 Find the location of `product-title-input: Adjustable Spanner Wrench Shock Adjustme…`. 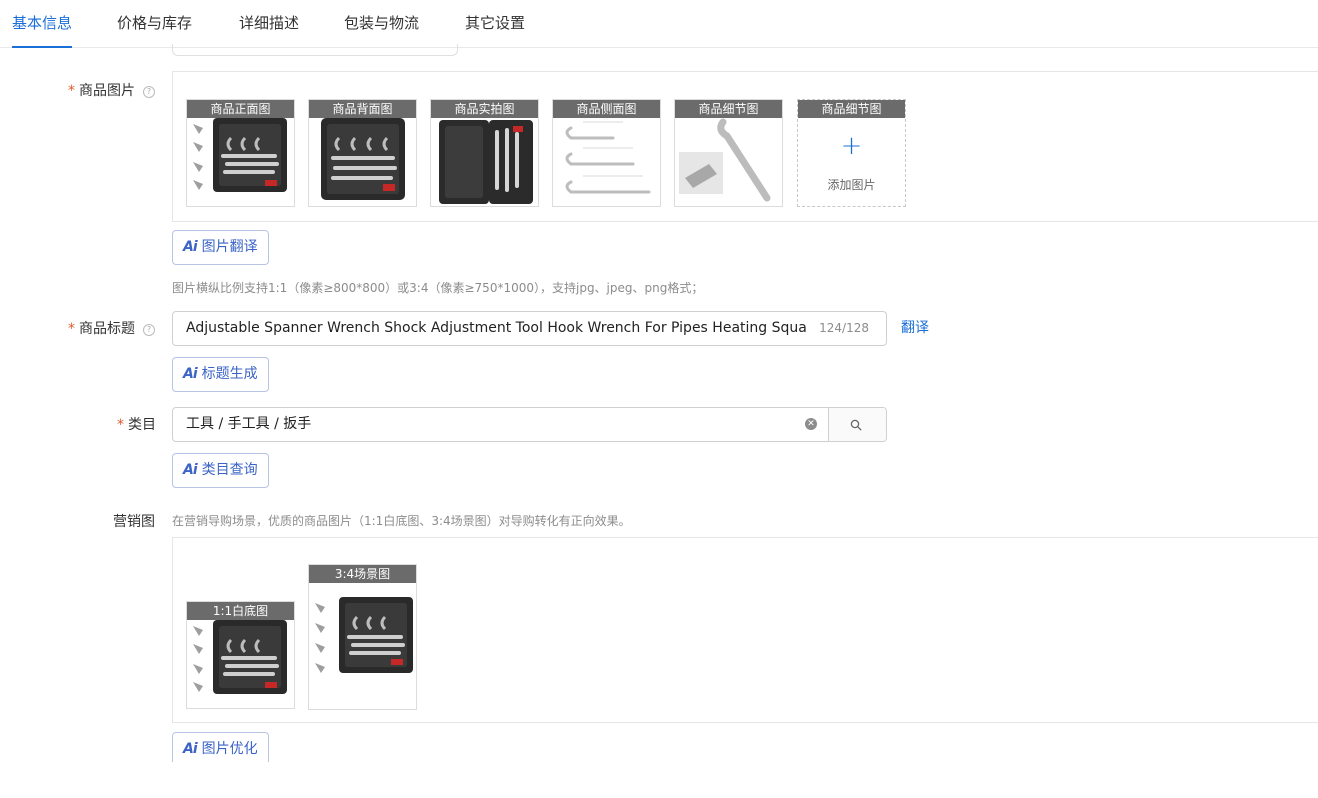

product-title-input: Adjustable Spanner Wrench Shock Adjustme… is located at coordinates (529, 328).